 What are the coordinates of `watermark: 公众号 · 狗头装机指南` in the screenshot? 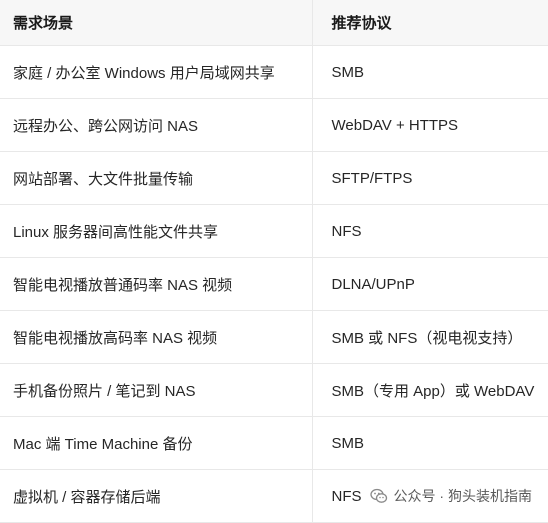 It's located at (449, 496).